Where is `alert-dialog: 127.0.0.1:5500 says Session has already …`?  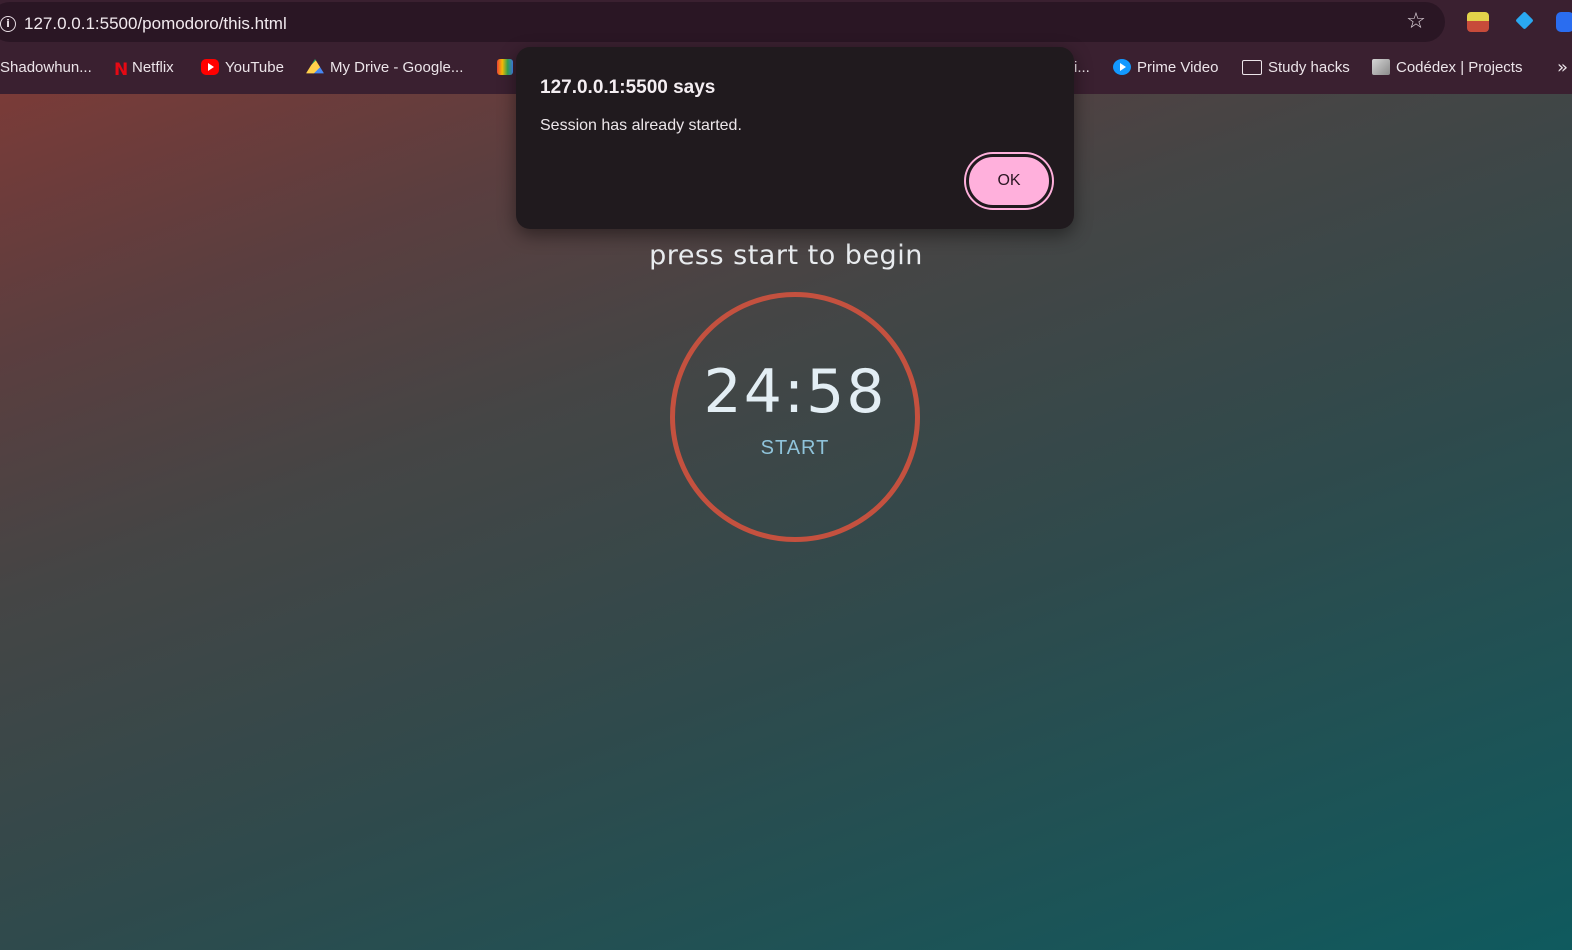 alert-dialog: 127.0.0.1:5500 says Session has already … is located at coordinates (795, 138).